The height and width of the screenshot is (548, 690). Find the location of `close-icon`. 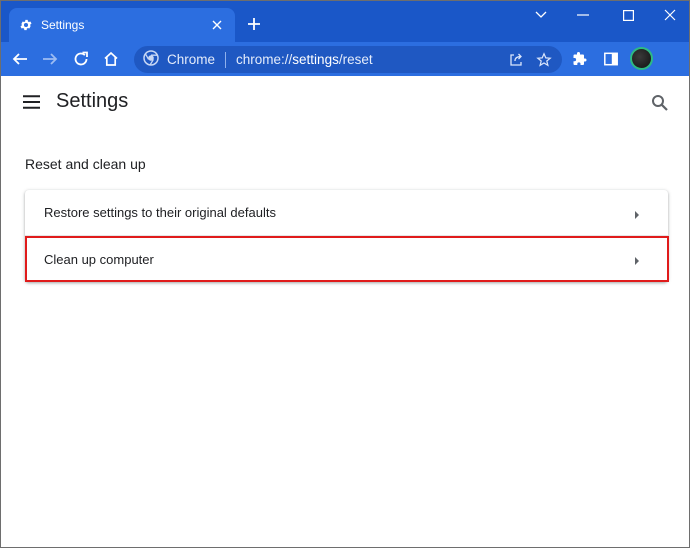

close-icon is located at coordinates (217, 25).